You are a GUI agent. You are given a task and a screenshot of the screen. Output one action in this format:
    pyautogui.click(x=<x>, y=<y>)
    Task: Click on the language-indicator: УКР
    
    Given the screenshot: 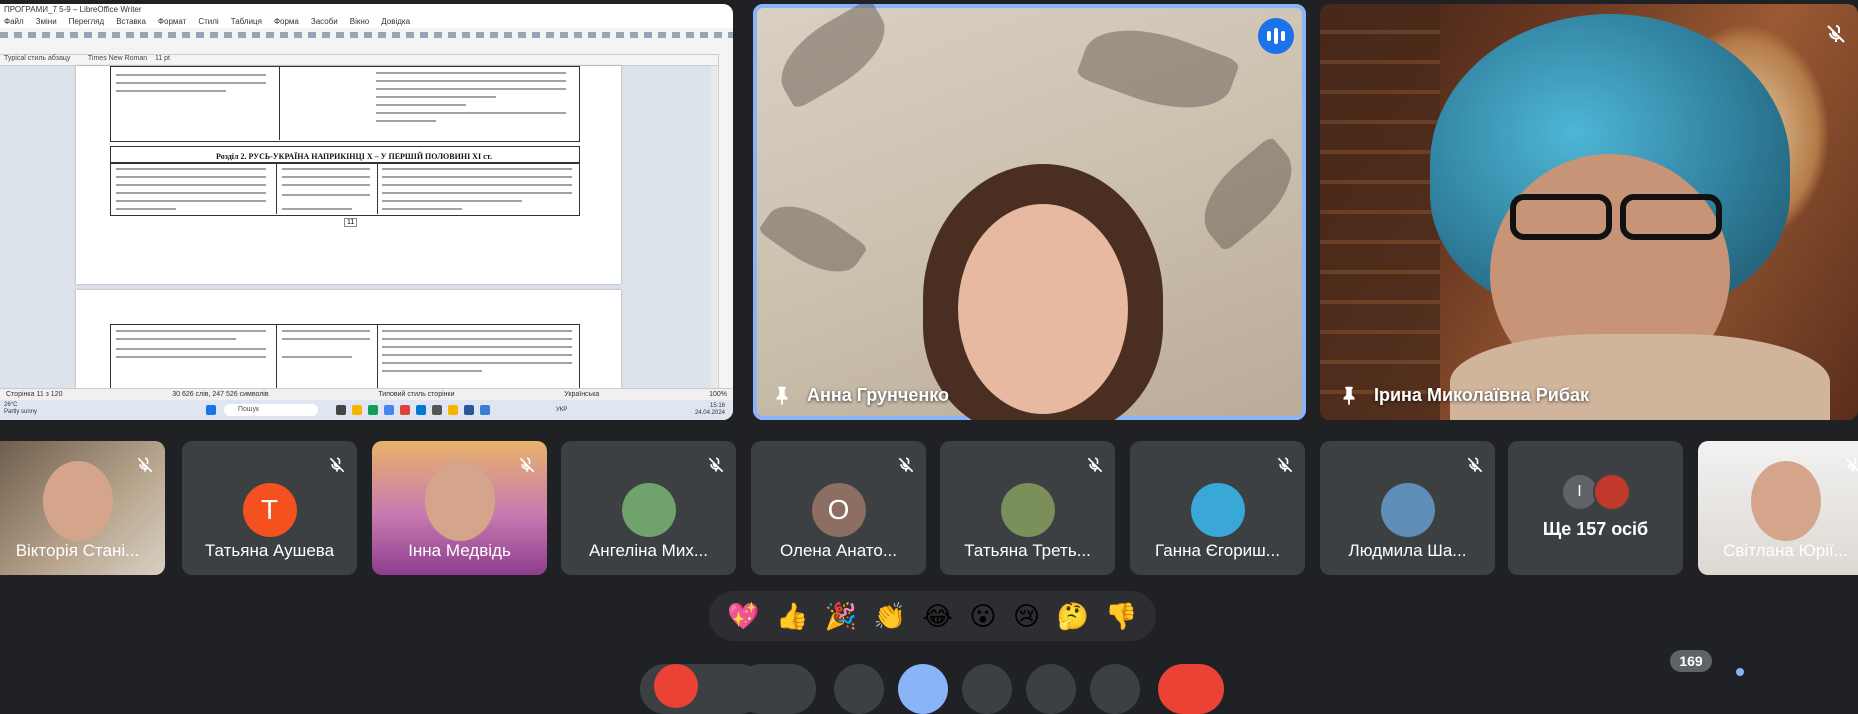 What is the action you would take?
    pyautogui.click(x=561, y=410)
    